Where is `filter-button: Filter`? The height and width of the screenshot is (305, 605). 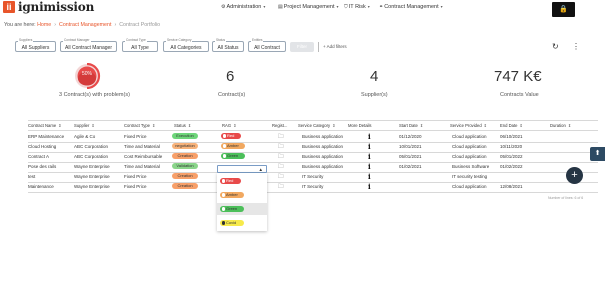 filter-button: Filter is located at coordinates (302, 47).